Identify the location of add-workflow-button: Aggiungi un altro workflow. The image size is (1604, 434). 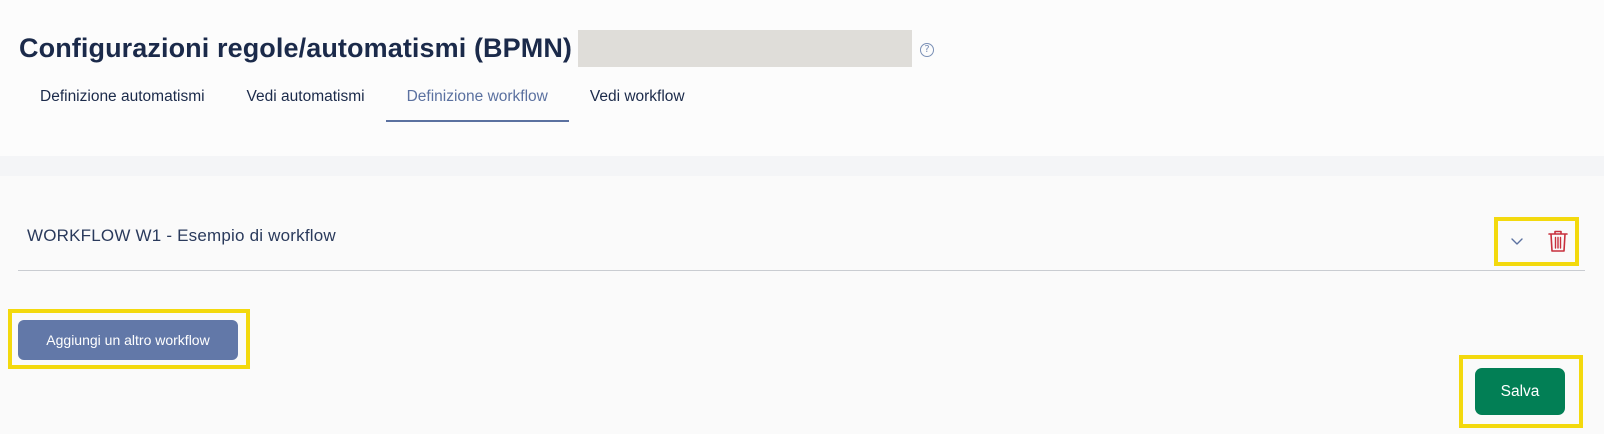
(128, 340).